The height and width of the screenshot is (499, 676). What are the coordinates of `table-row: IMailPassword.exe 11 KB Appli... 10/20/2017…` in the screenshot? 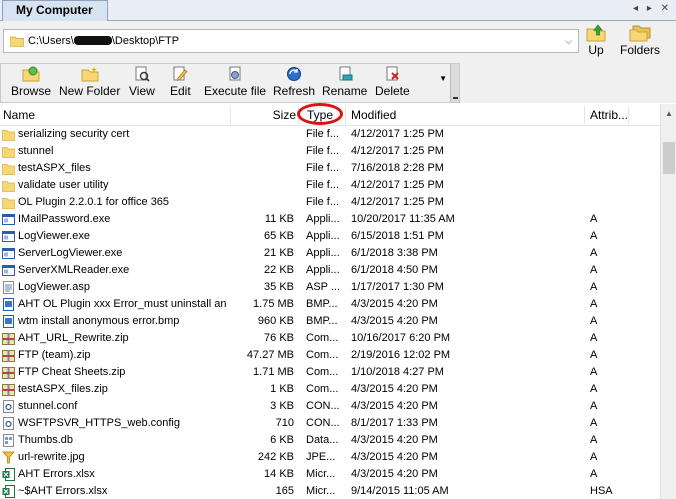 It's located at (330, 219).